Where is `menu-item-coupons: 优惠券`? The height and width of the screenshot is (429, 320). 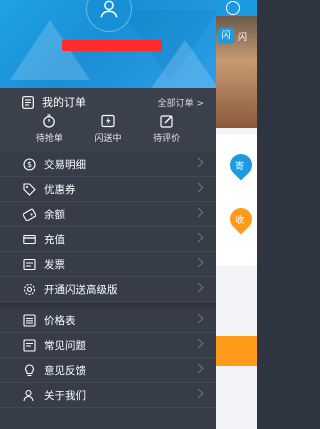 menu-item-coupons: 优惠券 is located at coordinates (108, 189).